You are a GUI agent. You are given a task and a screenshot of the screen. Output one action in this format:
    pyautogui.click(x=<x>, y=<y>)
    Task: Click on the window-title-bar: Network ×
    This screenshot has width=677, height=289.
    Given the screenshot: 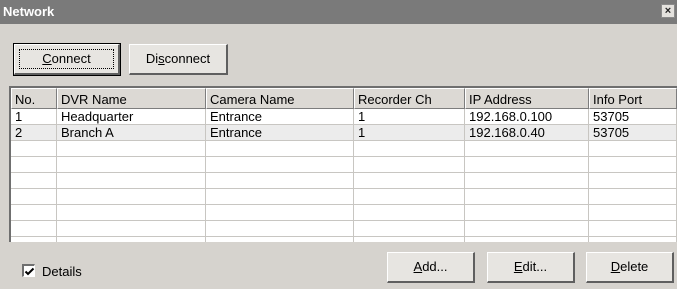 What is the action you would take?
    pyautogui.click(x=338, y=12)
    